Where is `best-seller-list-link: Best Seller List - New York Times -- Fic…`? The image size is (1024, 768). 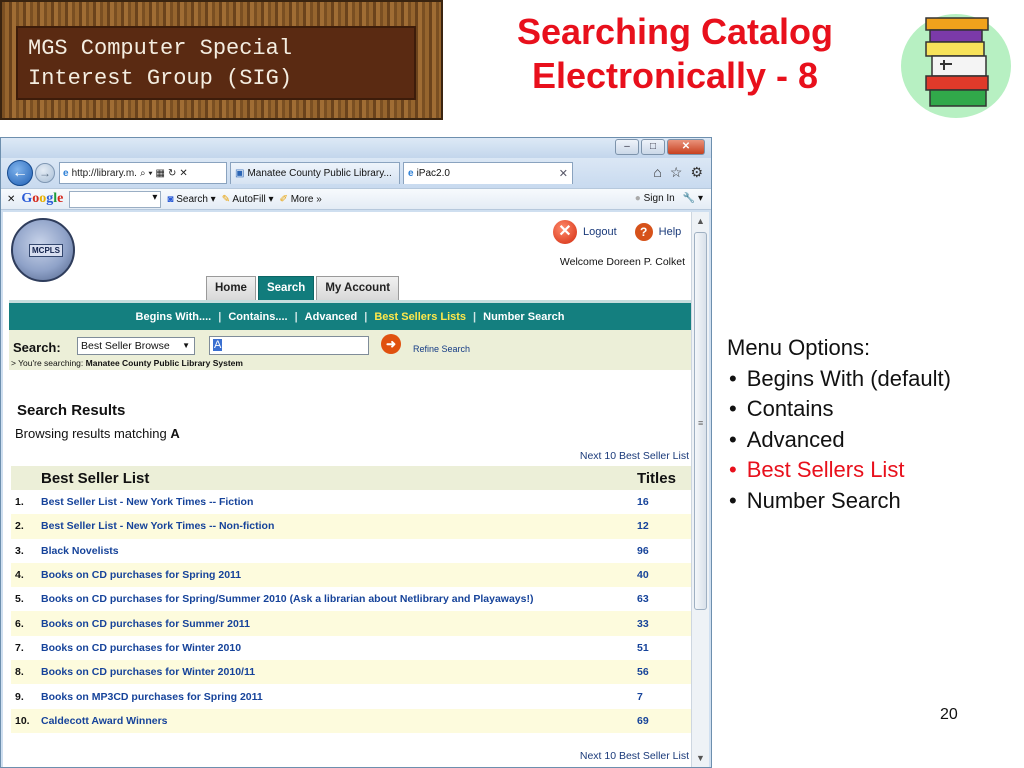 best-seller-list-link: Best Seller List - New York Times -- Fic… is located at coordinates (339, 502).